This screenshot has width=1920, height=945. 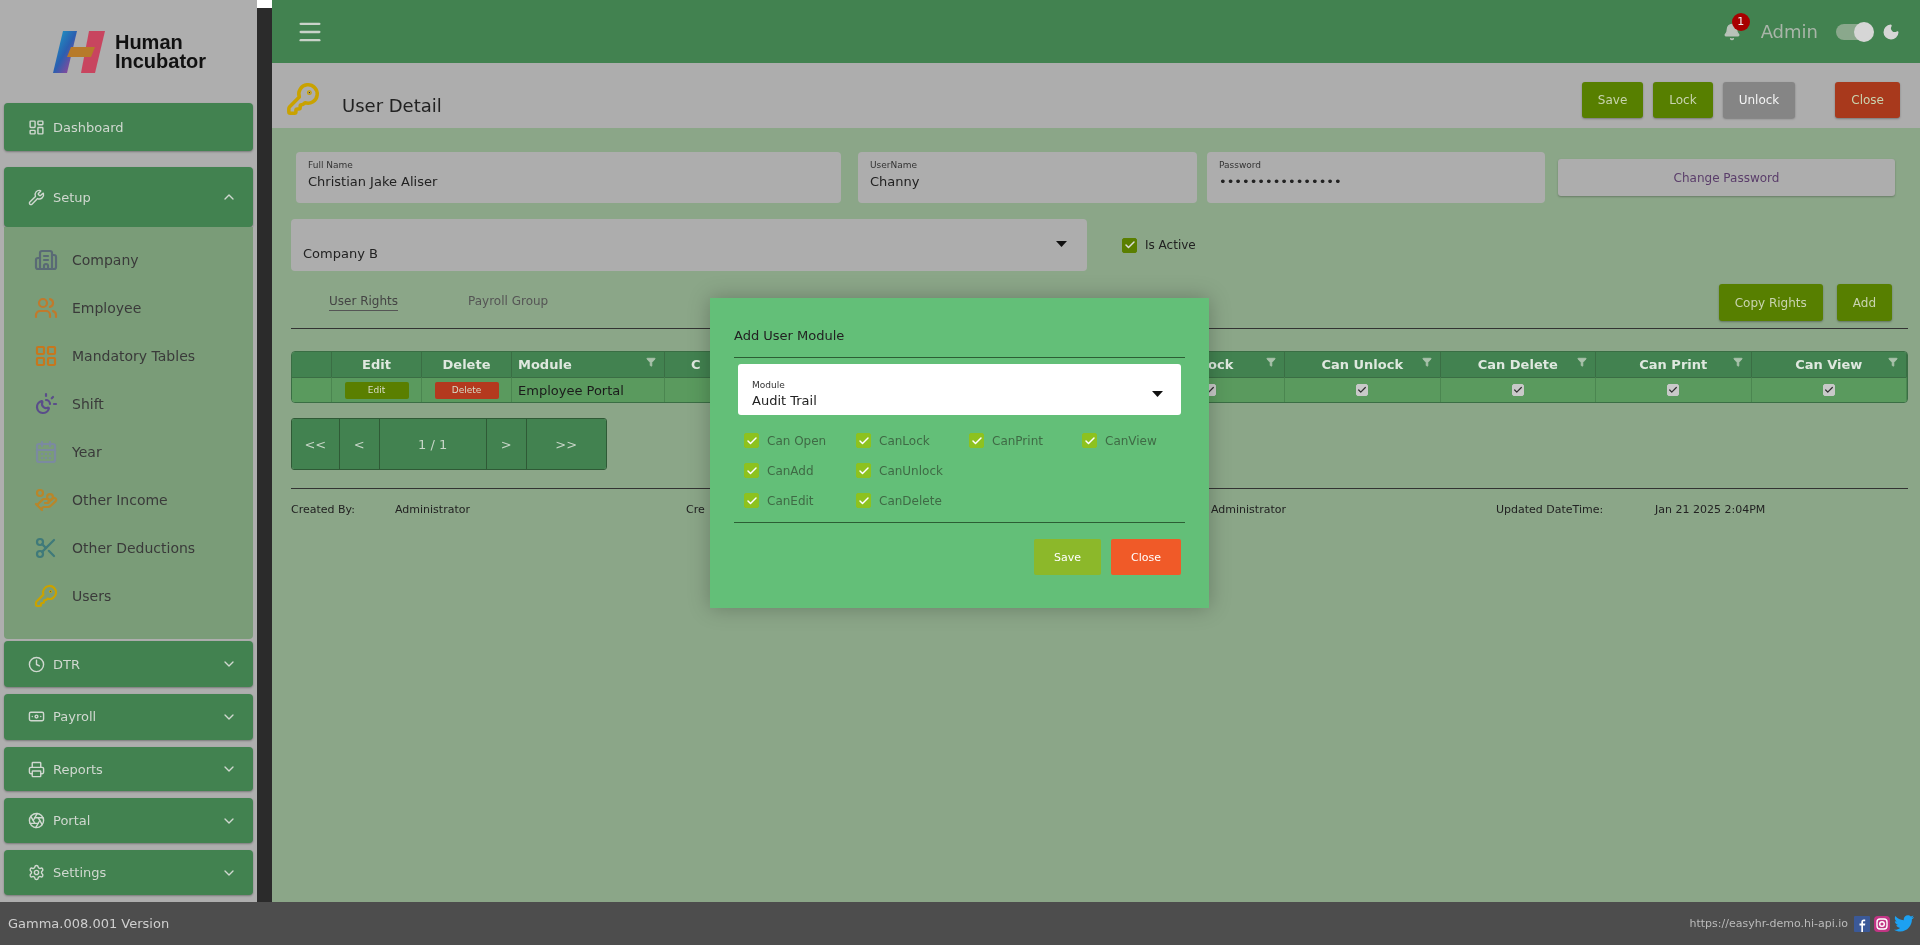 What do you see at coordinates (359, 444) in the screenshot?
I see `previous-page-button: <` at bounding box center [359, 444].